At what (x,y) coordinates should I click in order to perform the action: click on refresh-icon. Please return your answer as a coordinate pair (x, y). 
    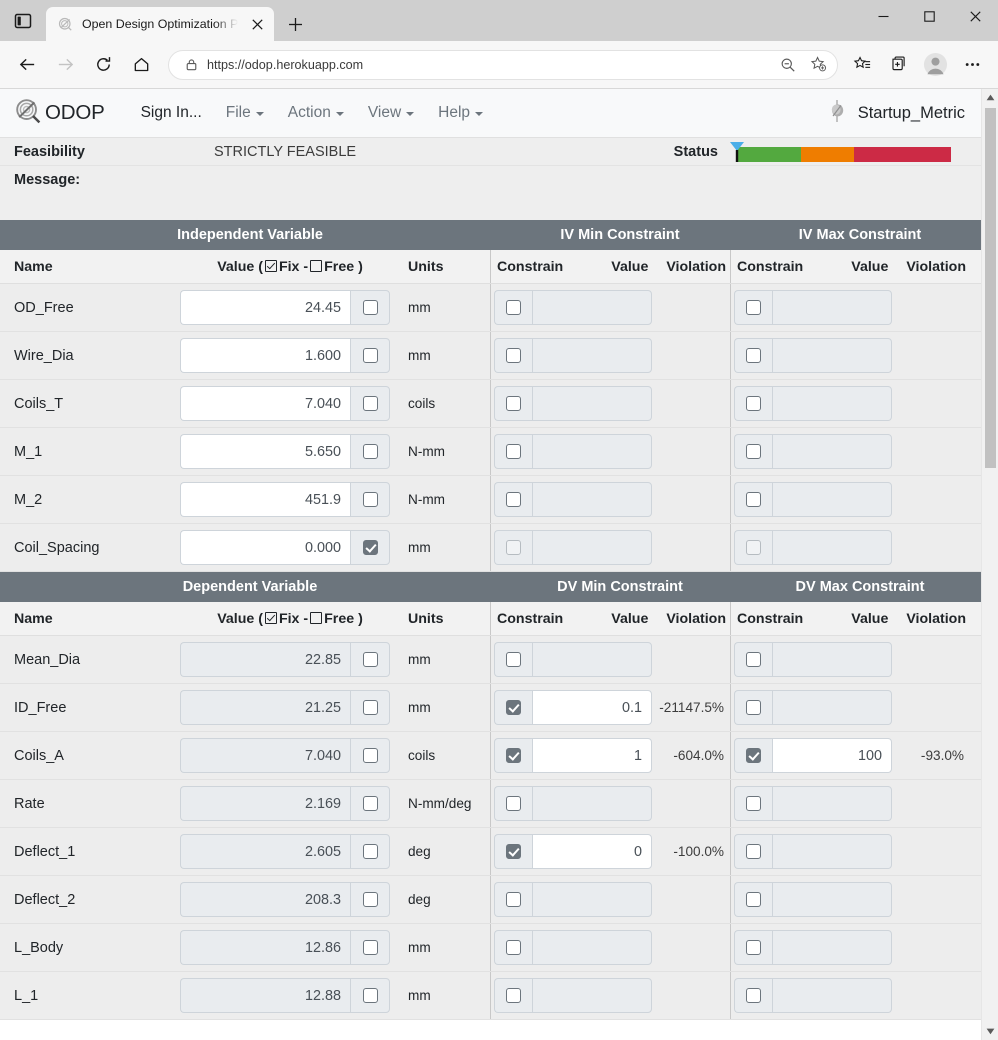
    Looking at the image, I should click on (103, 65).